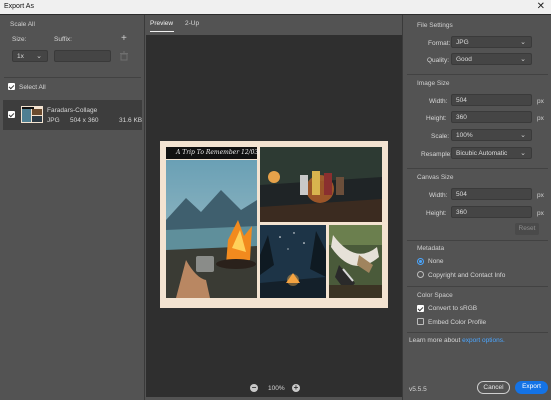 The image size is (551, 400). I want to click on learn-more-text: Learn more about export options., so click(457, 340).